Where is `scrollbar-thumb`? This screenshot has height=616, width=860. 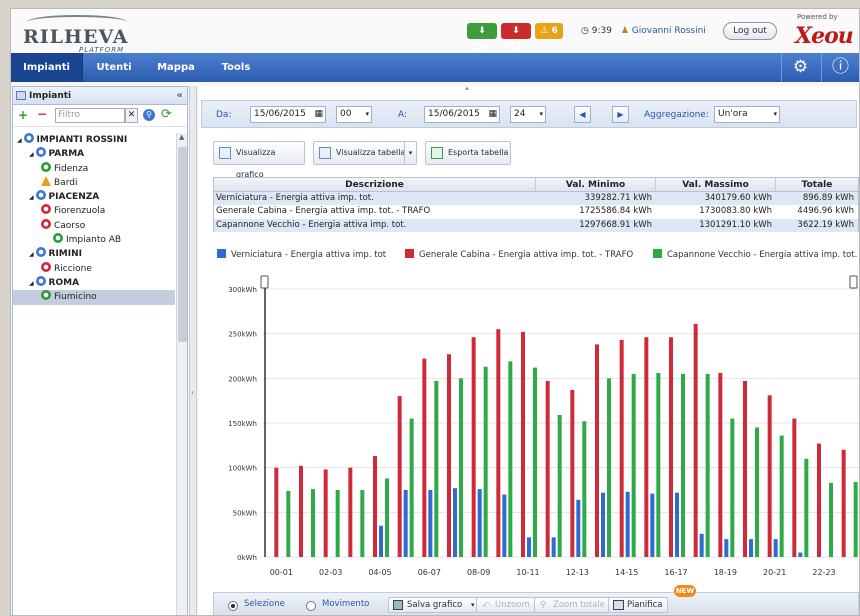
scrollbar-thumb is located at coordinates (182, 244).